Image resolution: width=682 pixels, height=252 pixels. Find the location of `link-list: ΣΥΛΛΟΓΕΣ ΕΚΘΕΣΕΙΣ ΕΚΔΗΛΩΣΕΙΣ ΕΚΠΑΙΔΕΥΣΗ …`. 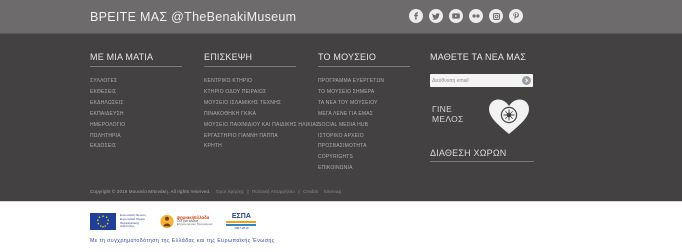

link-list: ΣΥΛΛΟΓΕΣ ΕΚΘΕΣΕΙΣ ΕΚΔΗΛΩΣΕΙΣ ΕΚΠΑΙΔΕΥΣΗ … is located at coordinates (136, 114).